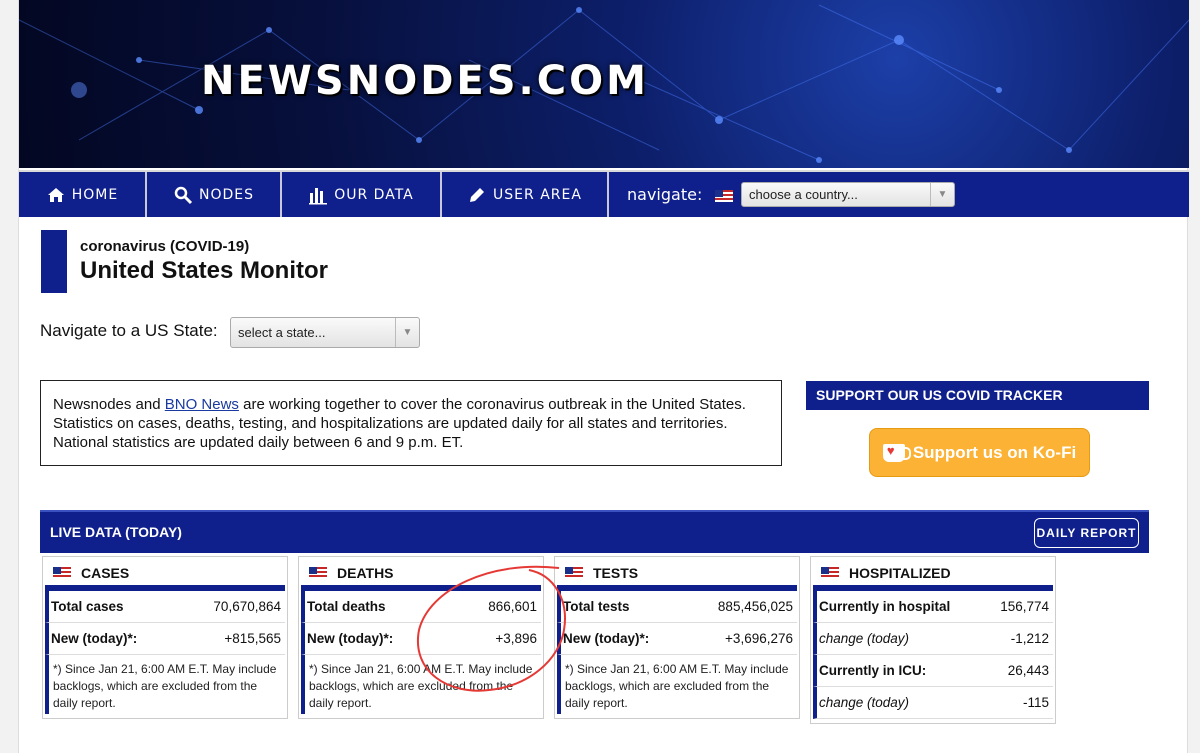  I want to click on kofi-cup-icon, so click(896, 452).